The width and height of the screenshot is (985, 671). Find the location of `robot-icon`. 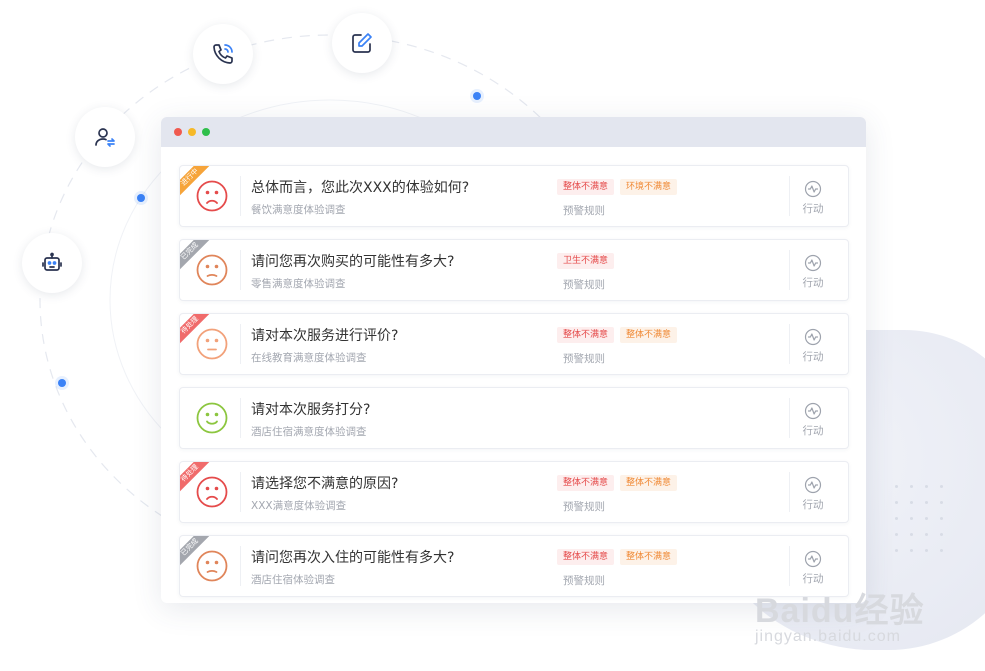

robot-icon is located at coordinates (52, 261).